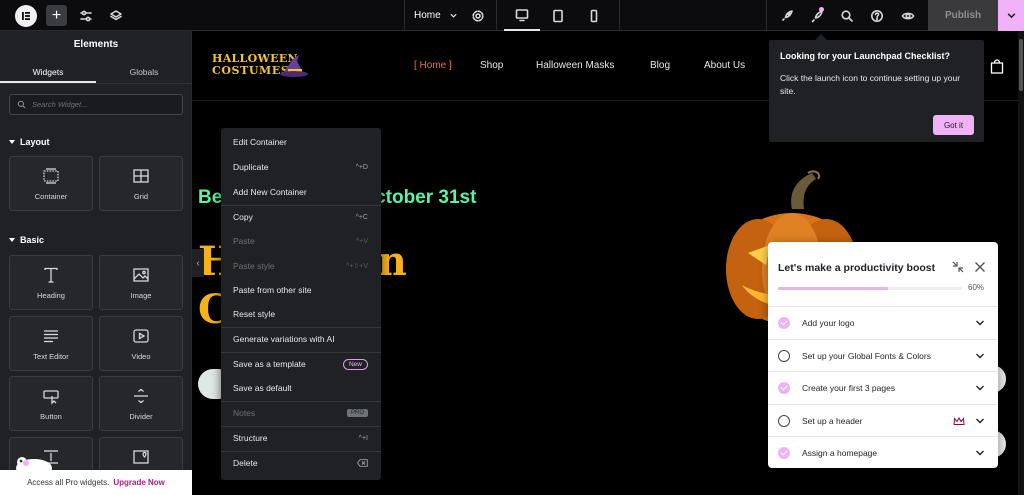 The height and width of the screenshot is (495, 1024). I want to click on tab-globals: Globals, so click(144, 72).